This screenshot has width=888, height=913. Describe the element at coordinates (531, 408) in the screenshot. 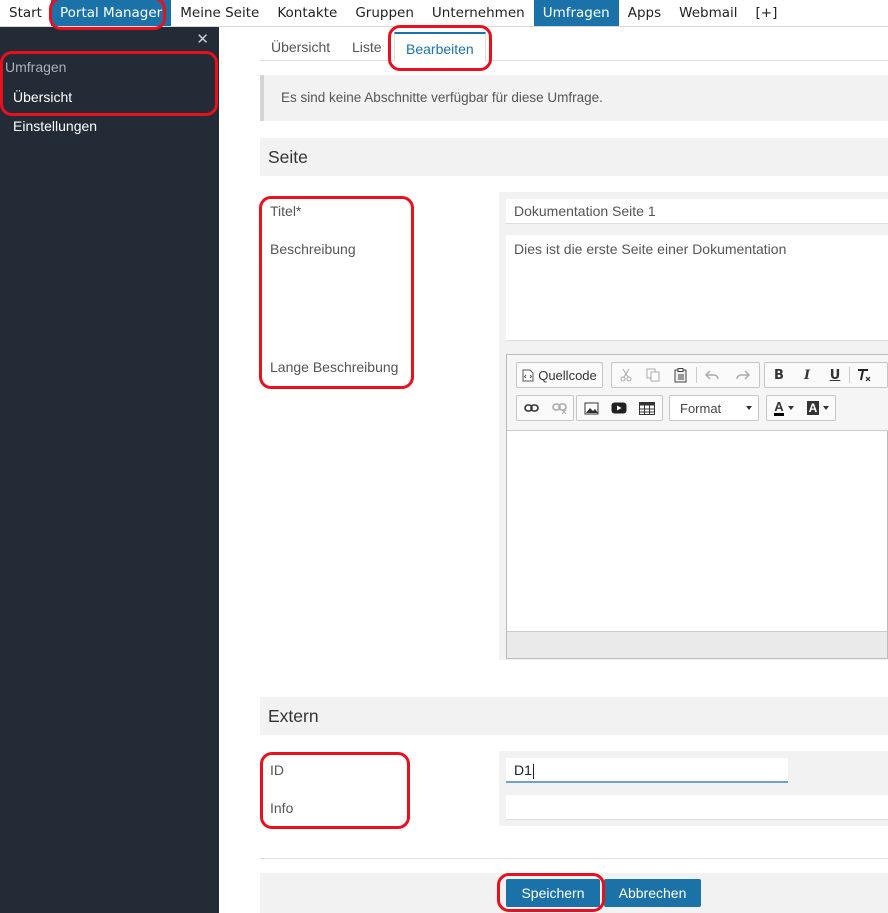

I see `link-icon` at that location.